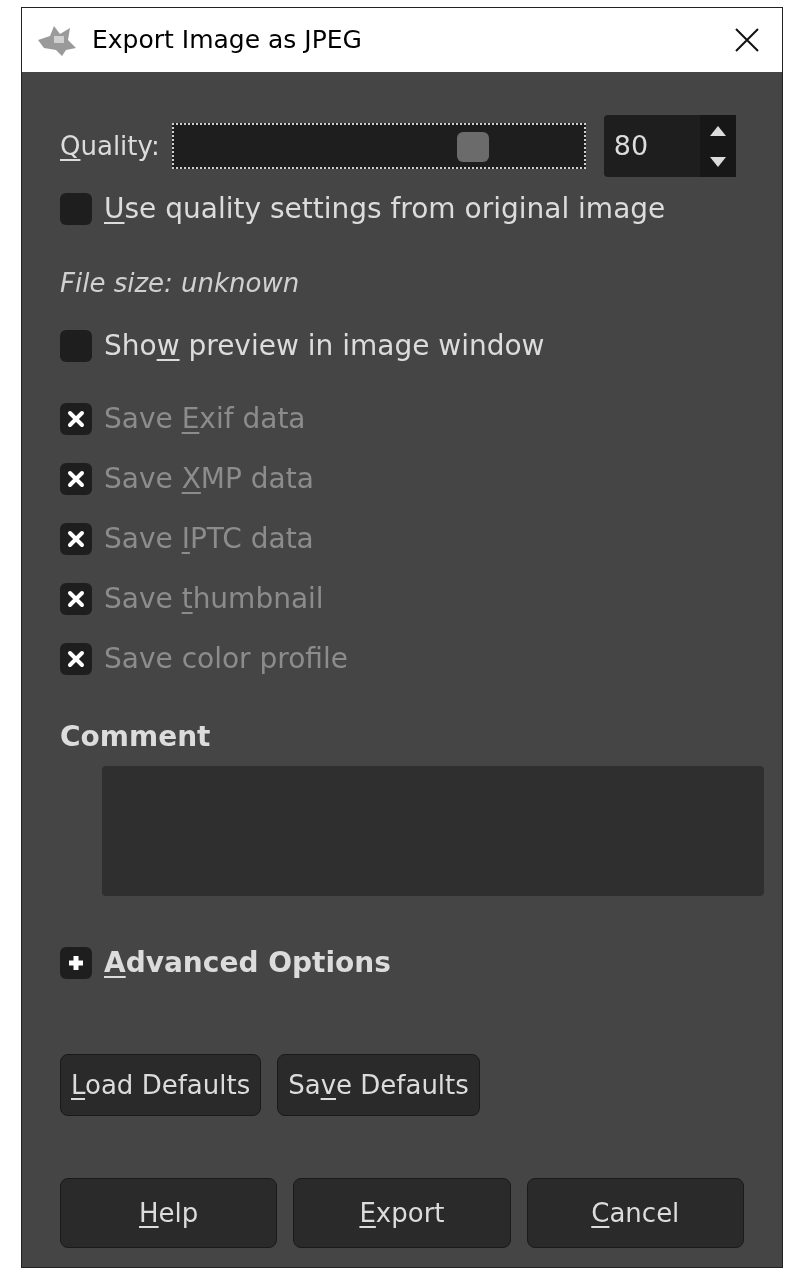  Describe the element at coordinates (209, 479) in the screenshot. I see `checkbox-label: Save XMP data` at that location.